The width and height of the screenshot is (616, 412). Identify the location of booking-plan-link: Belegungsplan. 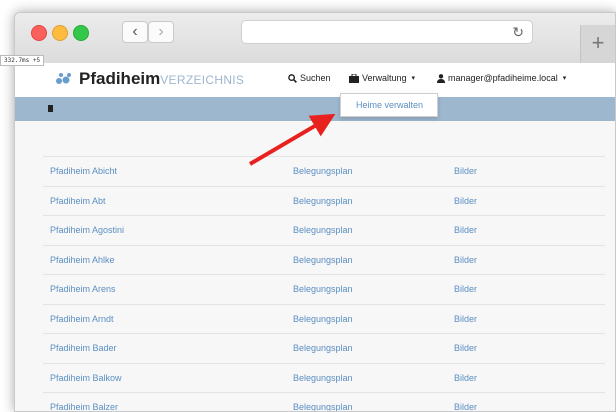
(323, 406).